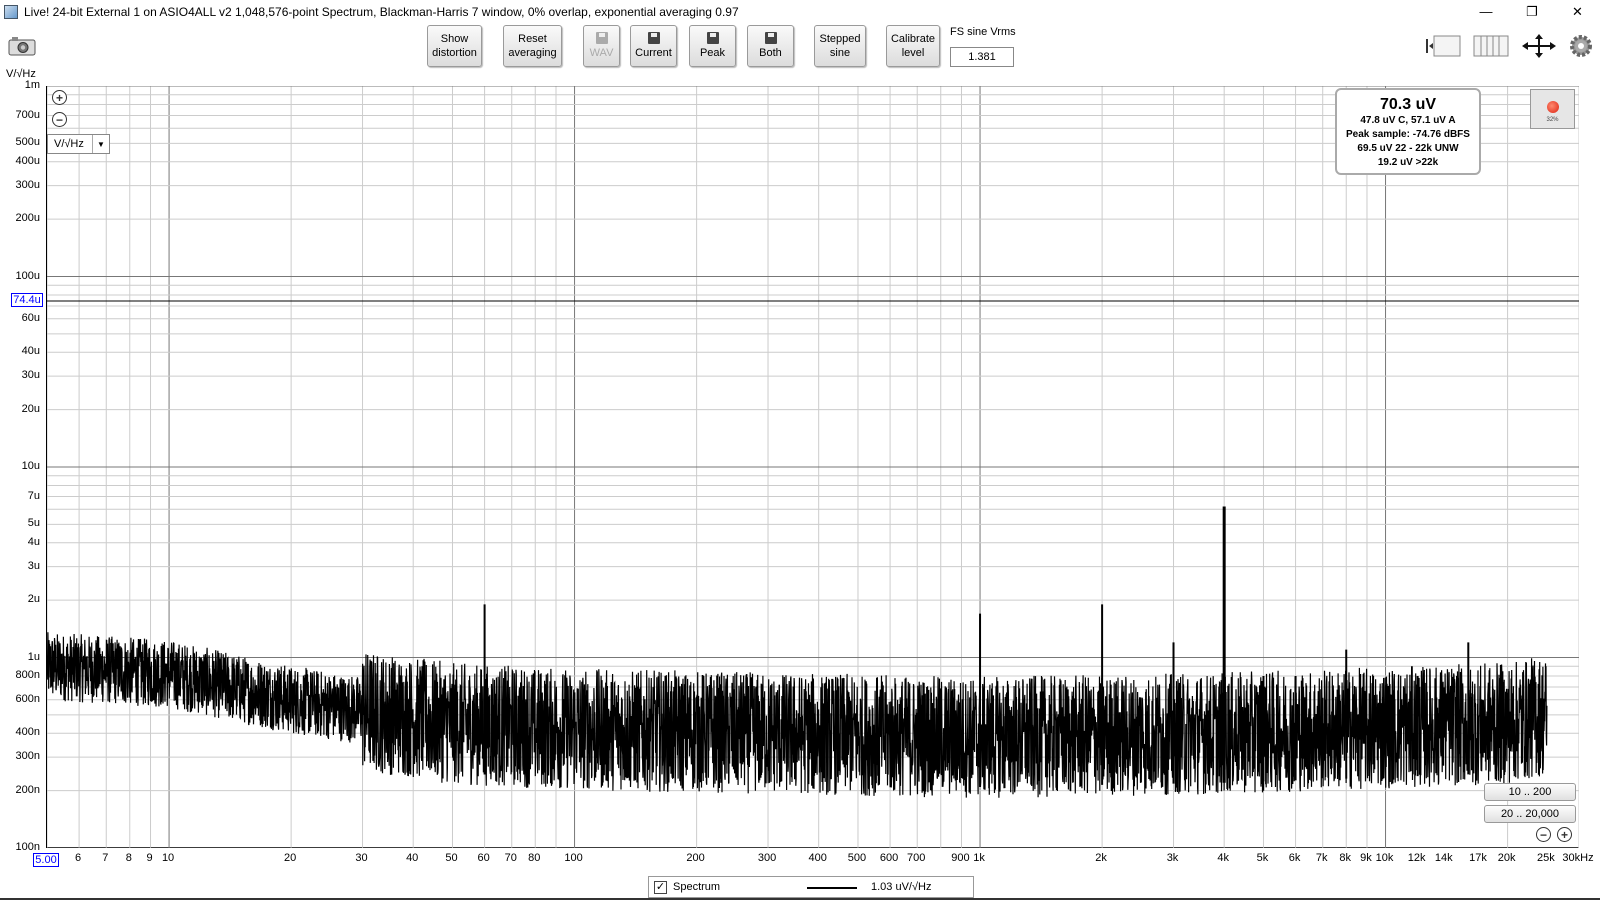 This screenshot has height=900, width=1600. I want to click on range-10-200-button: 10 .. 200, so click(1530, 792).